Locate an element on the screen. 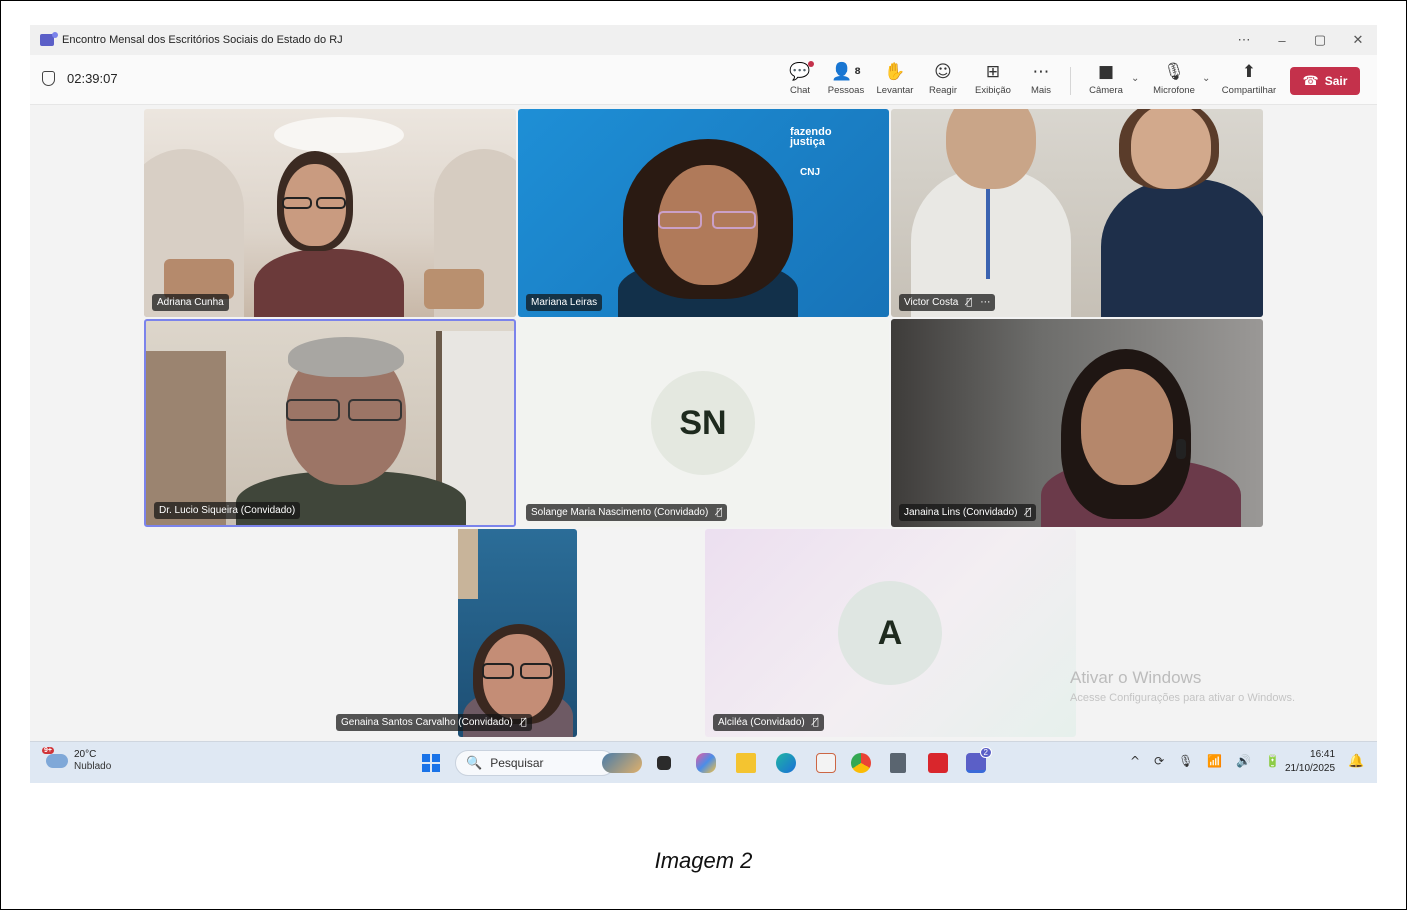 This screenshot has width=1407, height=910. video-frame is located at coordinates (517, 633).